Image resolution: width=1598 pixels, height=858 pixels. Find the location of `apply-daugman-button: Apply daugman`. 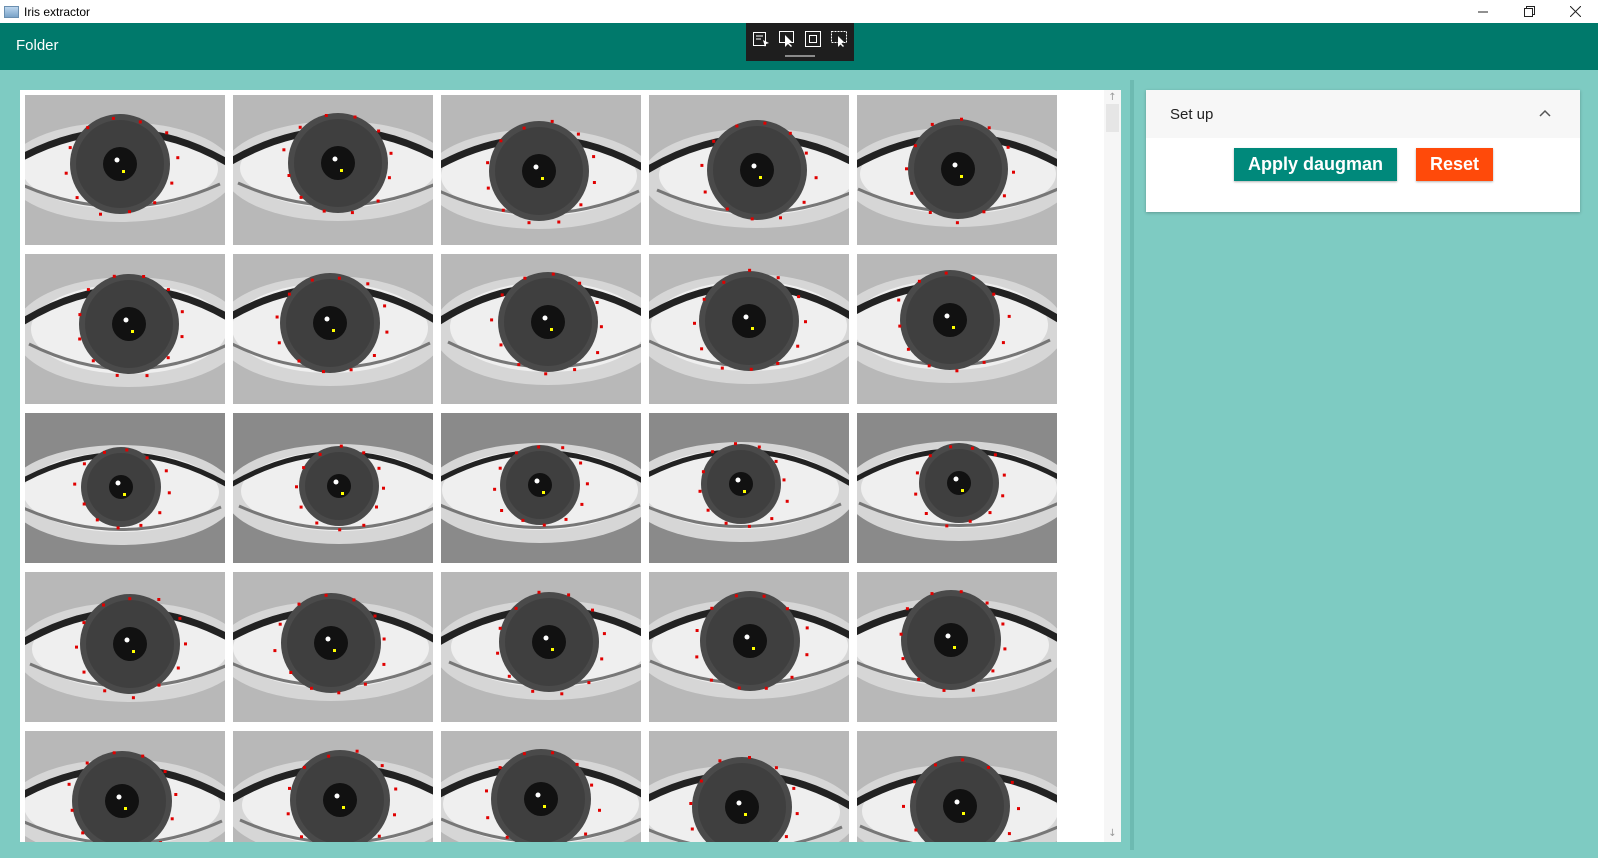

apply-daugman-button: Apply daugman is located at coordinates (1315, 164).